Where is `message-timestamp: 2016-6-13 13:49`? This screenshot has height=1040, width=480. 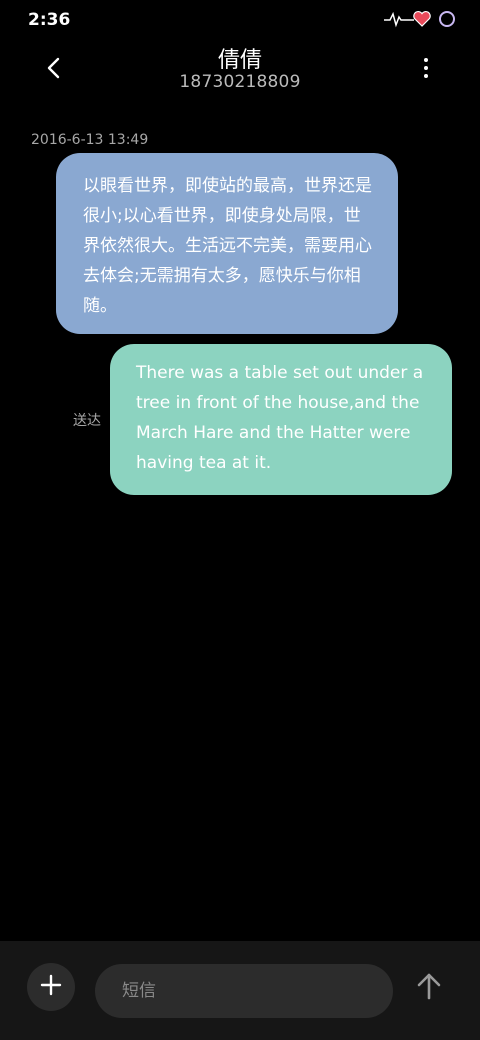
message-timestamp: 2016-6-13 13:49 is located at coordinates (90, 140).